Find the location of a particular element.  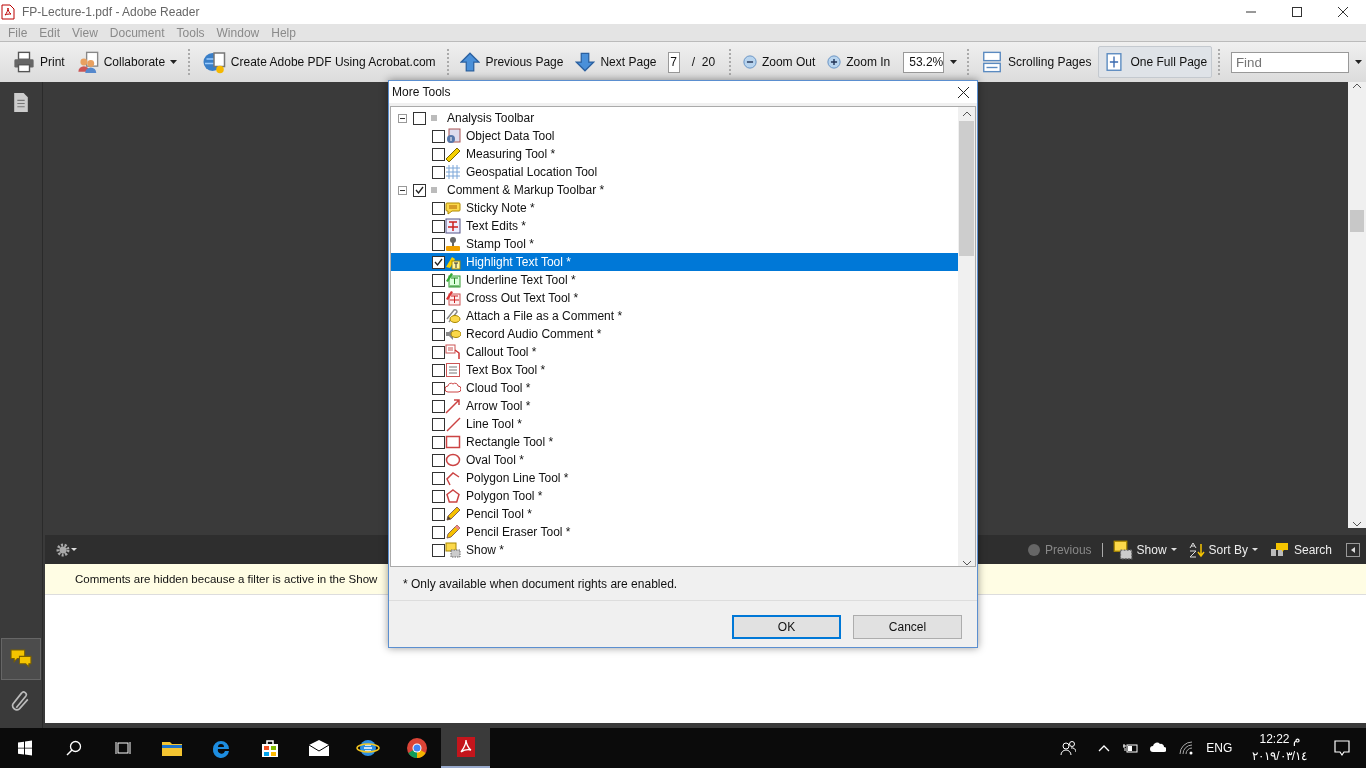

previous-icon is located at coordinates (1033, 549).